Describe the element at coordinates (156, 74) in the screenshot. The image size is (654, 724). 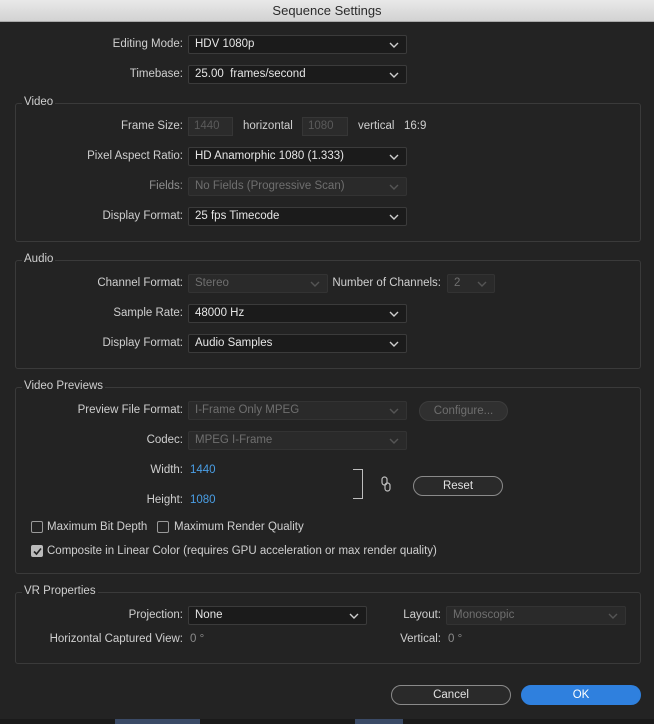
I see `timebase-label: Timebase:` at that location.